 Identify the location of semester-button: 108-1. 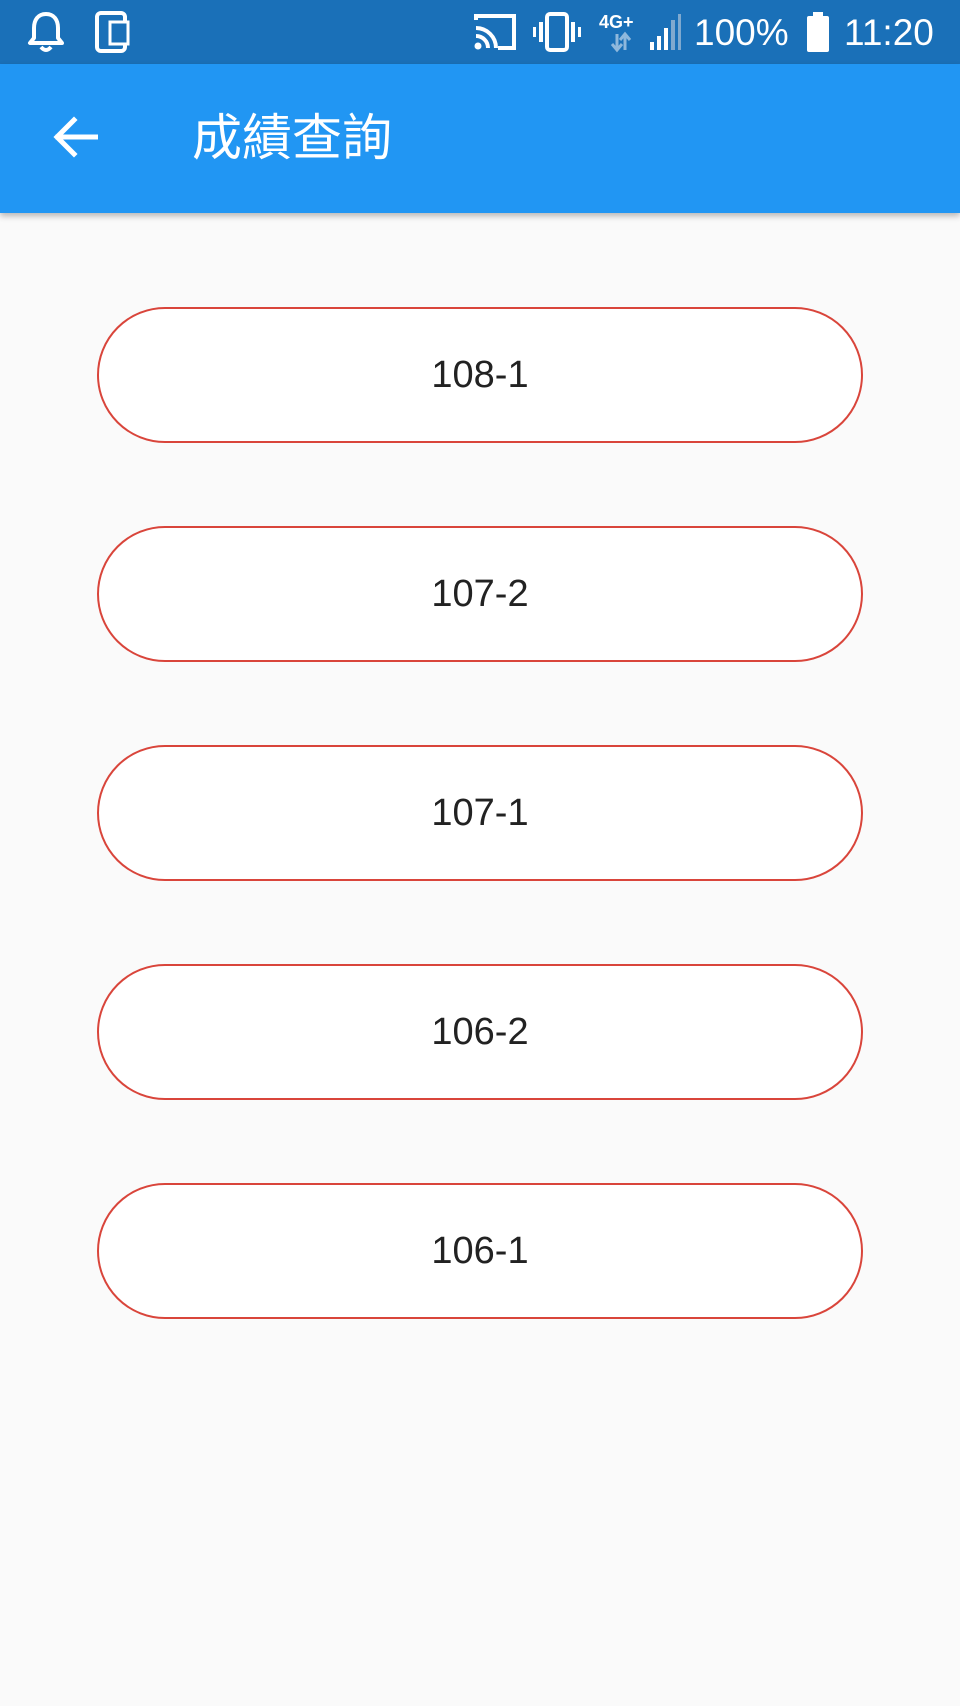
(480, 375).